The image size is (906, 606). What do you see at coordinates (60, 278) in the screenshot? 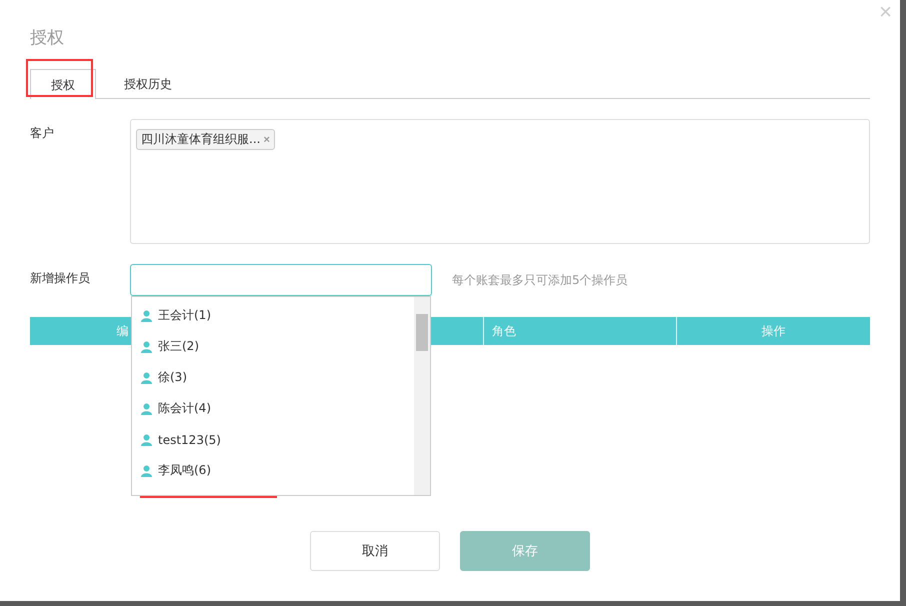
I see `field-label: 新增操作员` at bounding box center [60, 278].